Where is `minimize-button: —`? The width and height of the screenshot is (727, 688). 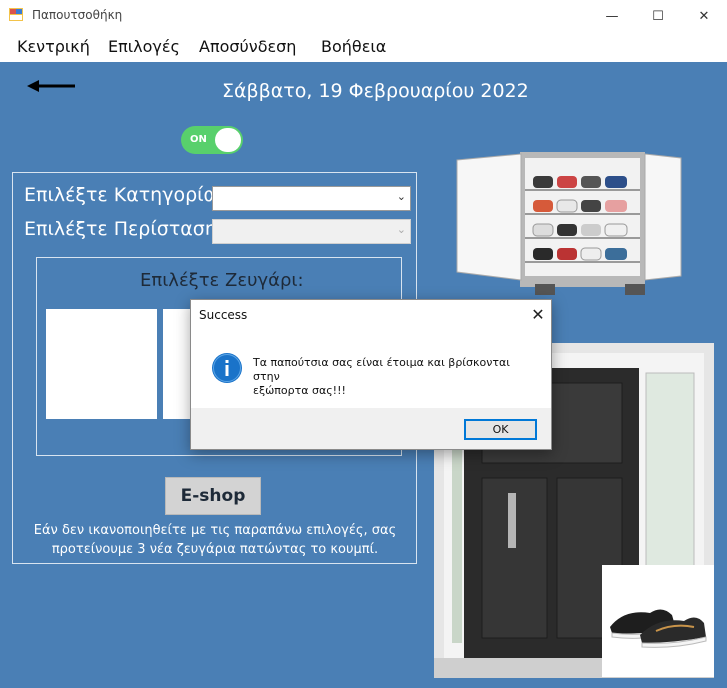 minimize-button: — is located at coordinates (612, 16).